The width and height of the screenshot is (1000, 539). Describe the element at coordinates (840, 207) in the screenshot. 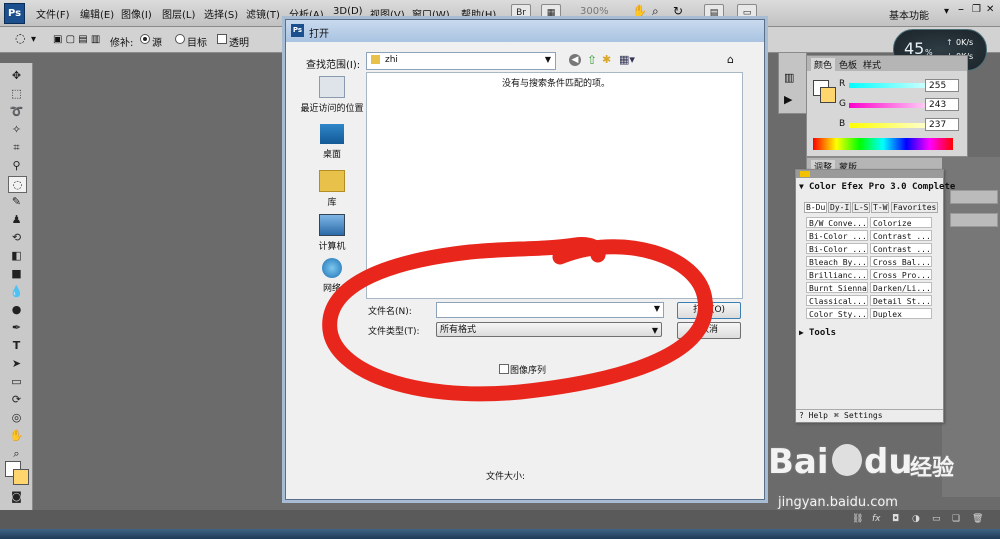

I see `efex-tab-dyi: Dy-I` at that location.